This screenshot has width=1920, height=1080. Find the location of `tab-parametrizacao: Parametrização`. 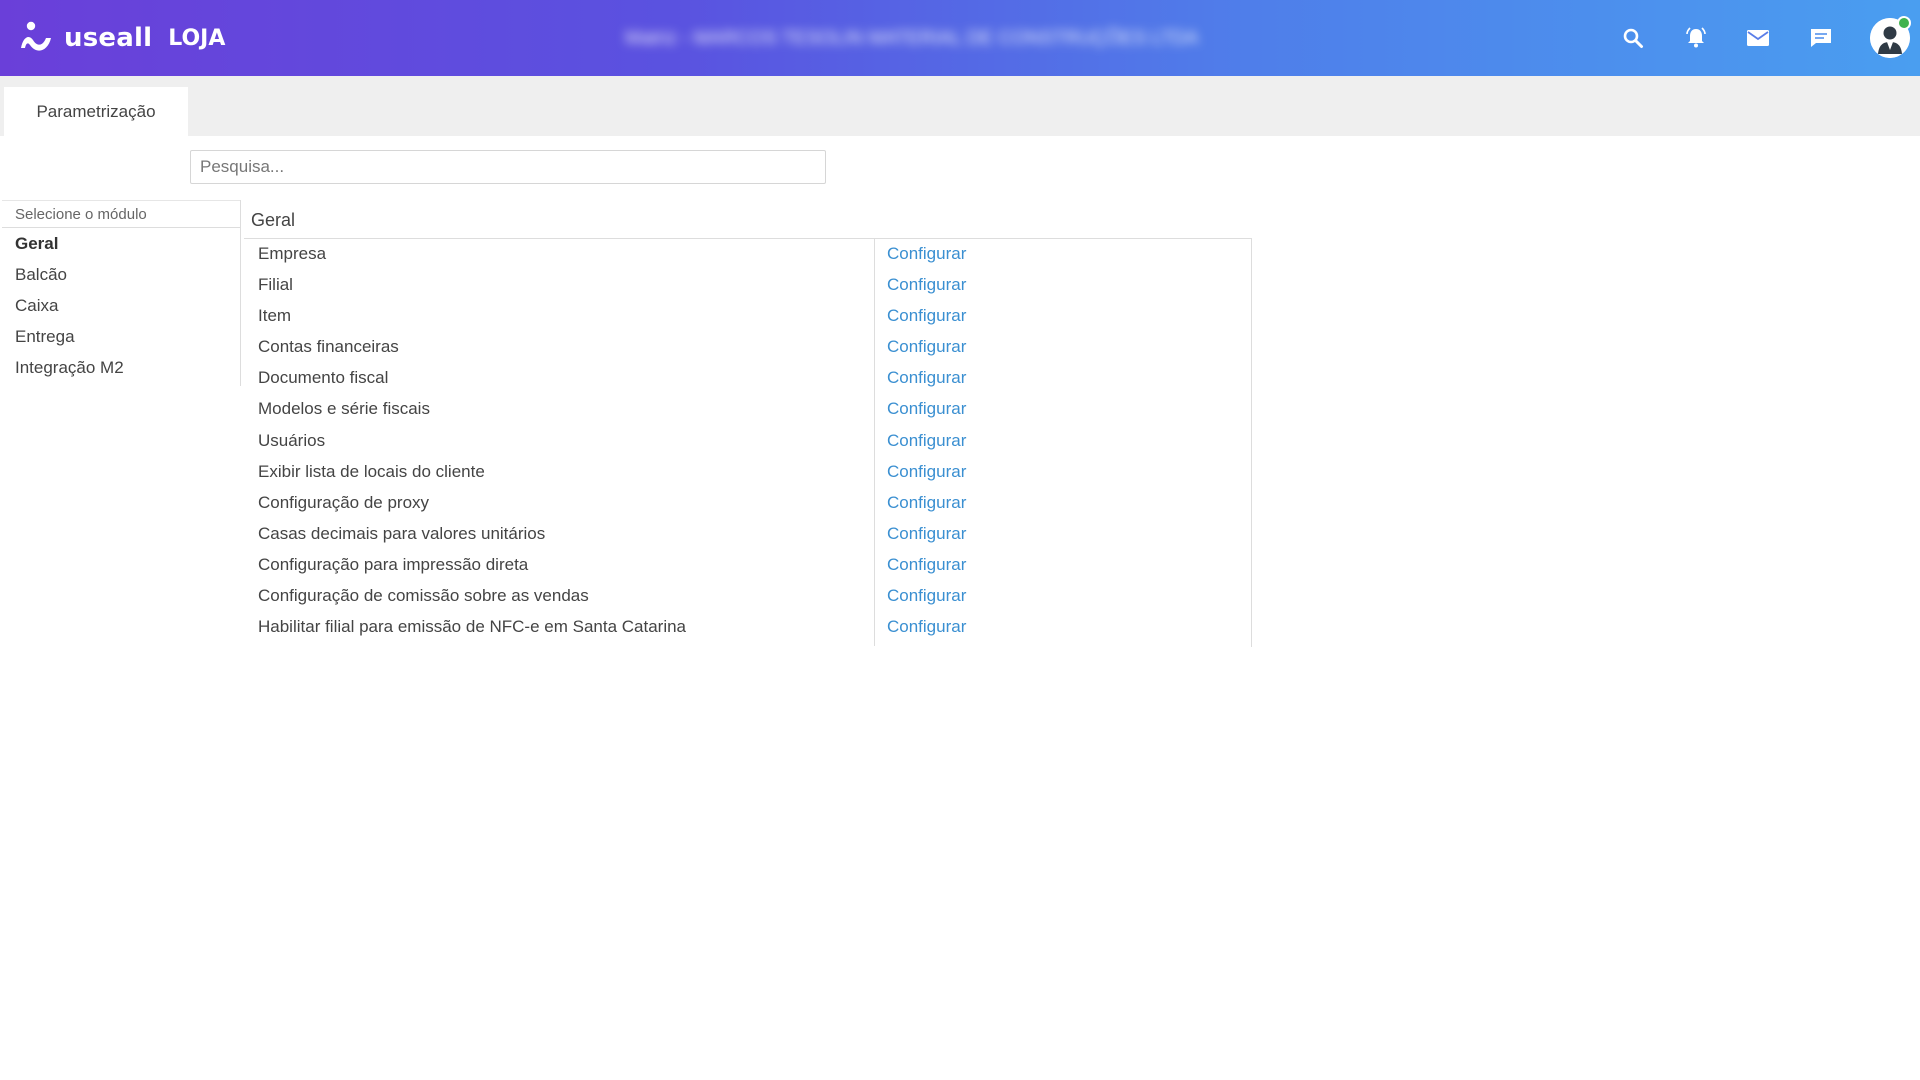

tab-parametrizacao: Parametrização is located at coordinates (96, 111).